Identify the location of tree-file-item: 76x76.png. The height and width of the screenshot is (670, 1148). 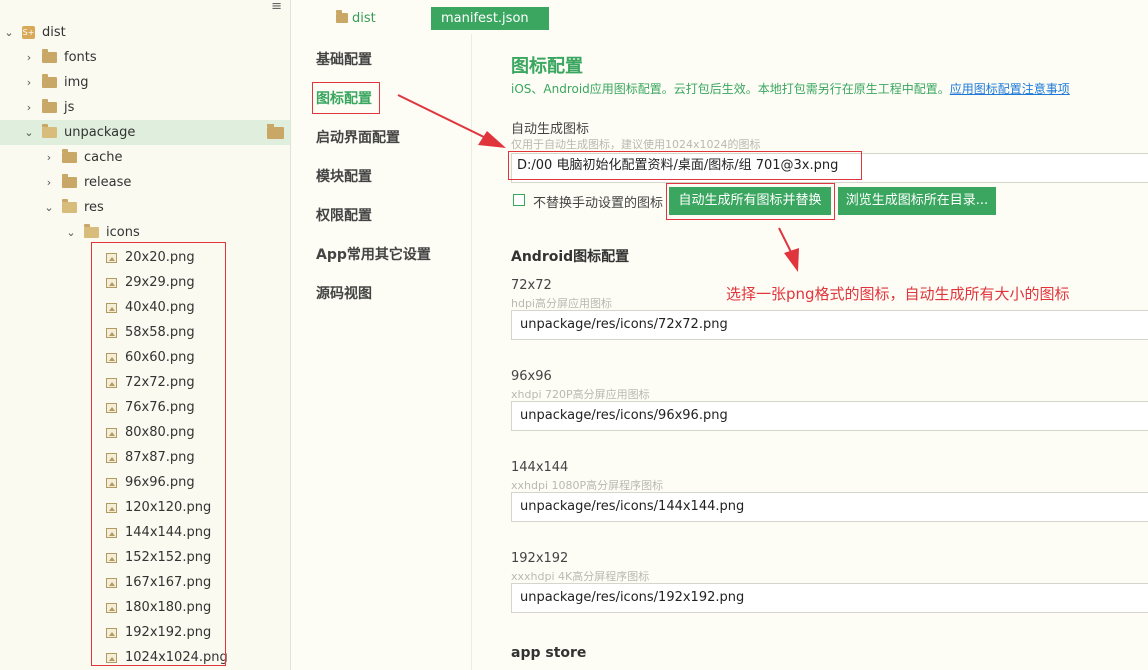
(145, 407).